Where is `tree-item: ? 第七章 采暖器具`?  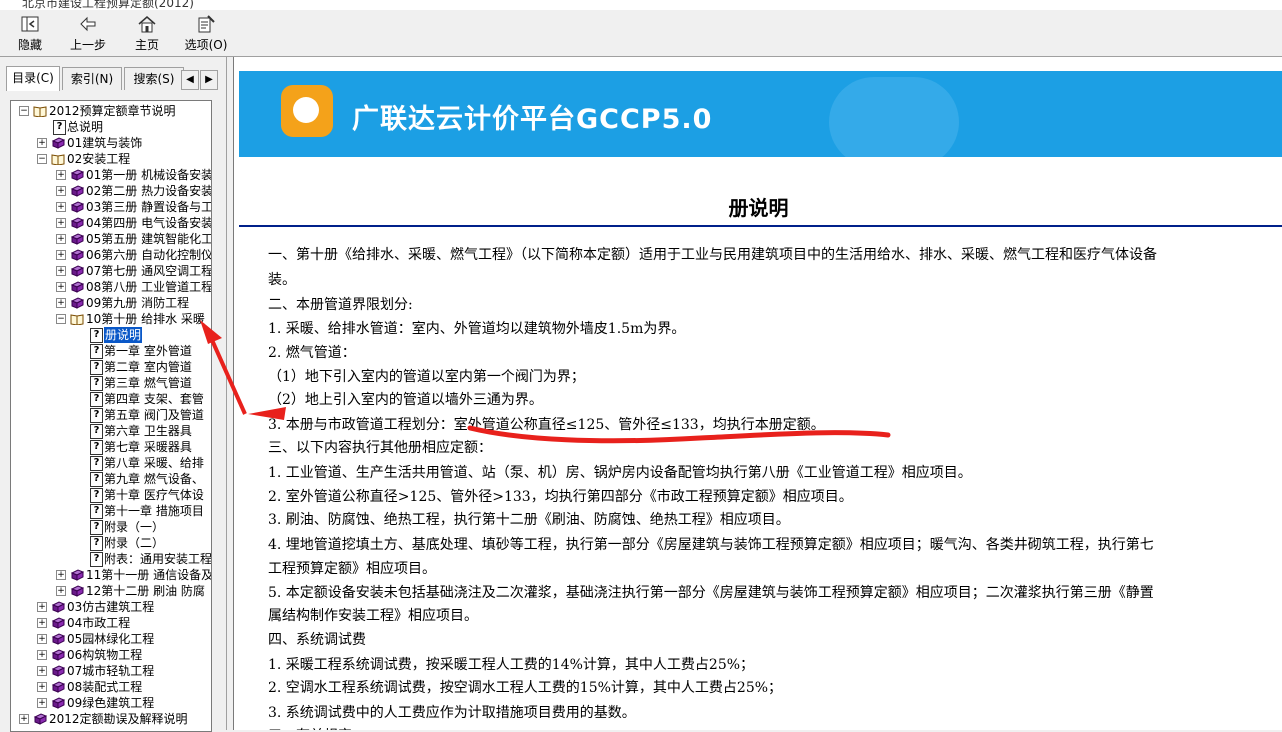 tree-item: ? 第七章 采暖器具 is located at coordinates (111, 447).